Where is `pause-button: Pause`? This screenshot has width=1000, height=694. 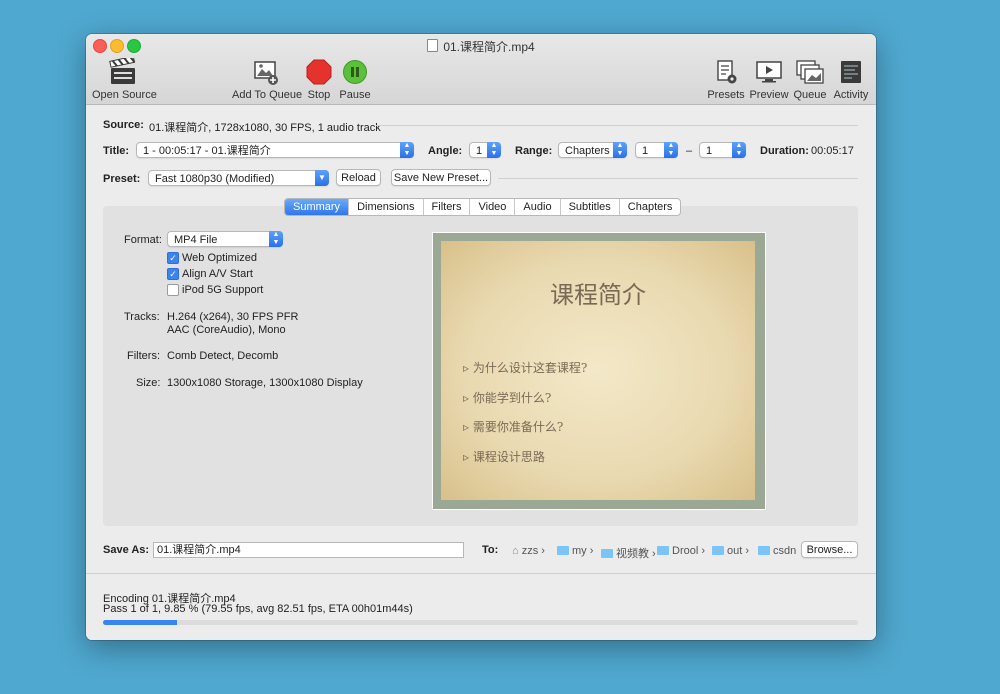 pause-button: Pause is located at coordinates (355, 79).